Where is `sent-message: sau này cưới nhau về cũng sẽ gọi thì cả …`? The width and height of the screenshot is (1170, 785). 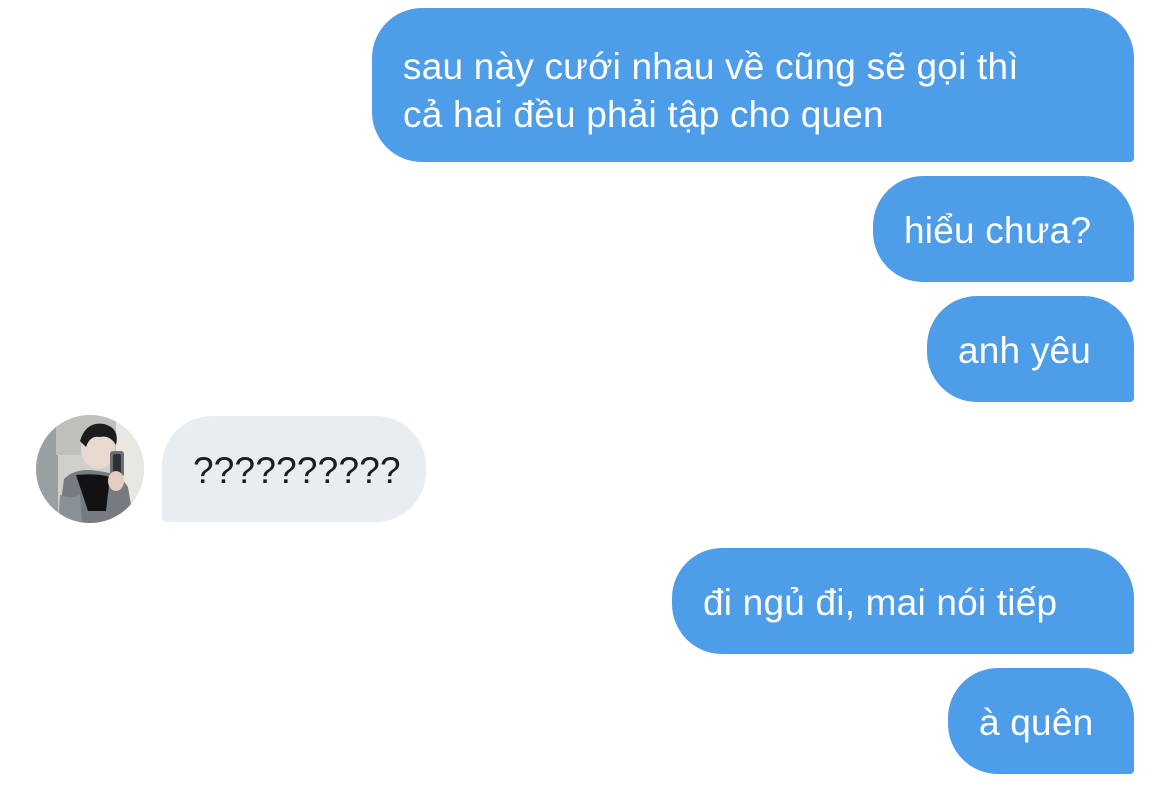
sent-message: sau này cưới nhau về cũng sẽ gọi thì cả … is located at coordinates (753, 85).